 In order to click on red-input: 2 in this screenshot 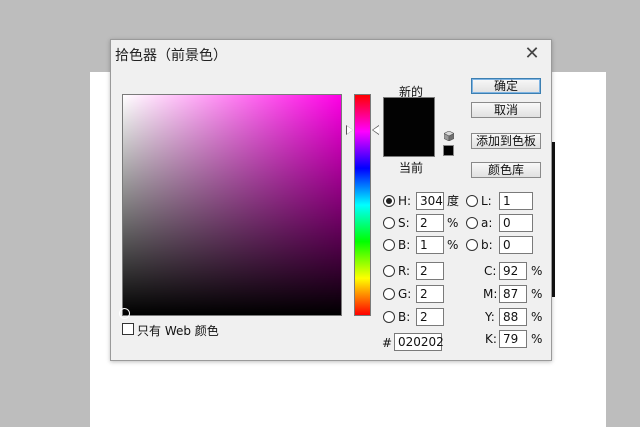, I will do `click(430, 271)`.